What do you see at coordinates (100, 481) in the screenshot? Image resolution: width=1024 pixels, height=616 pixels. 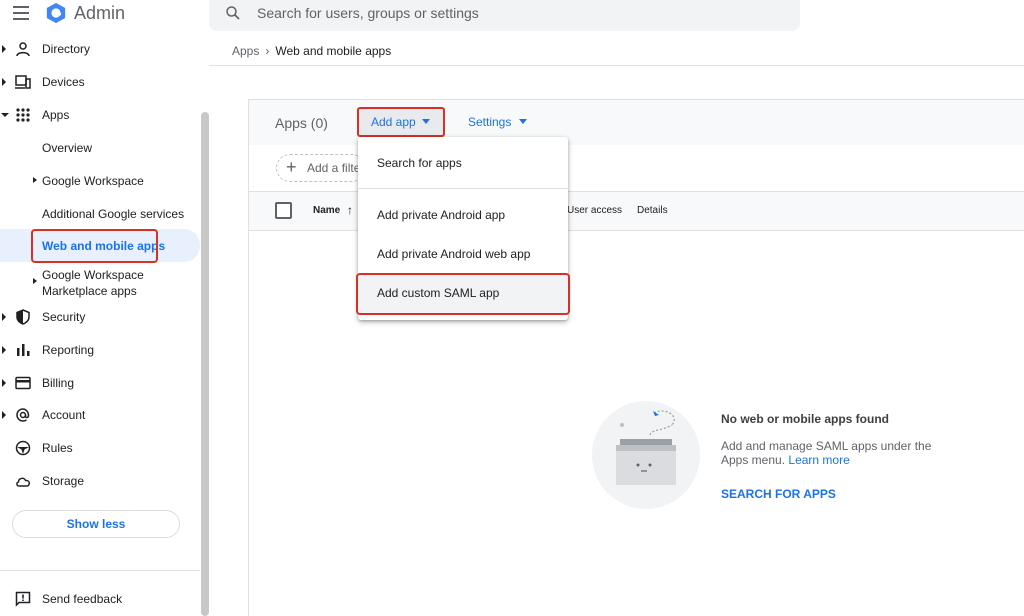 I see `sidebar-item-storage: Storage` at bounding box center [100, 481].